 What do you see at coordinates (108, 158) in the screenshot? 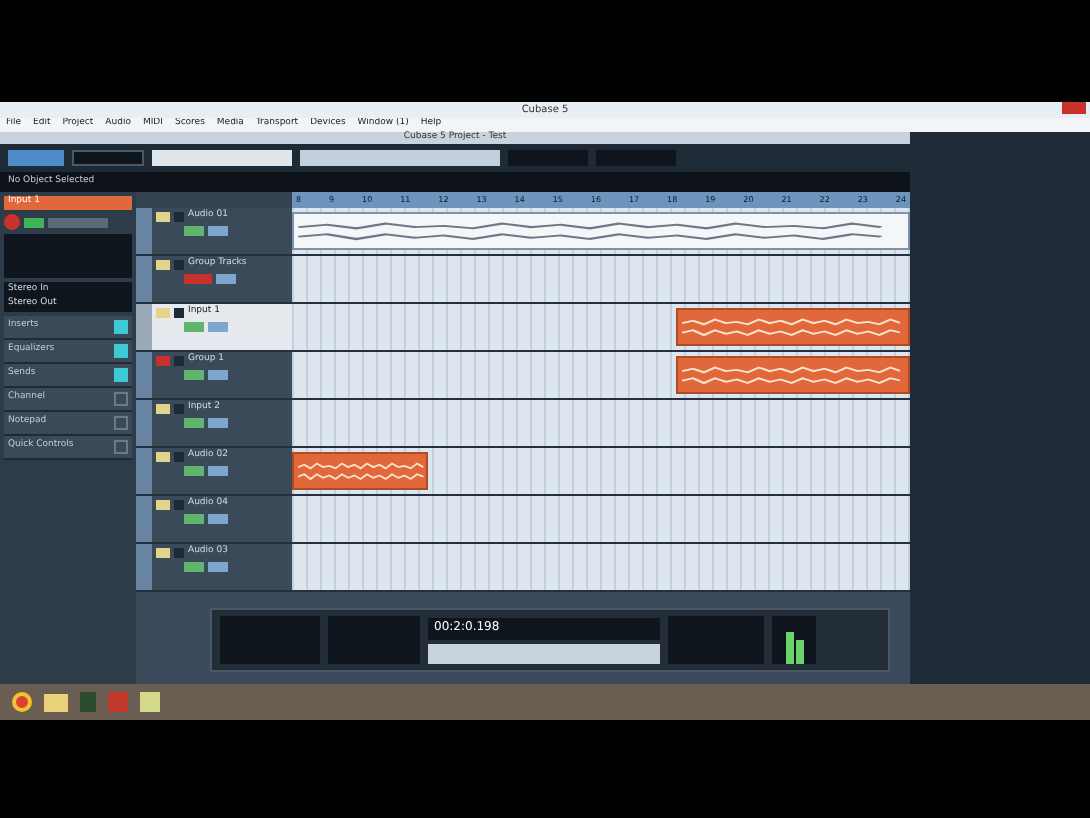
I see `mode-field` at bounding box center [108, 158].